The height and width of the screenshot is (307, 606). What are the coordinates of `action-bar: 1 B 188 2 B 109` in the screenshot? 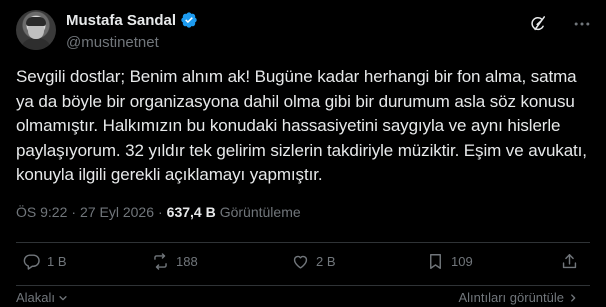 It's located at (303, 265).